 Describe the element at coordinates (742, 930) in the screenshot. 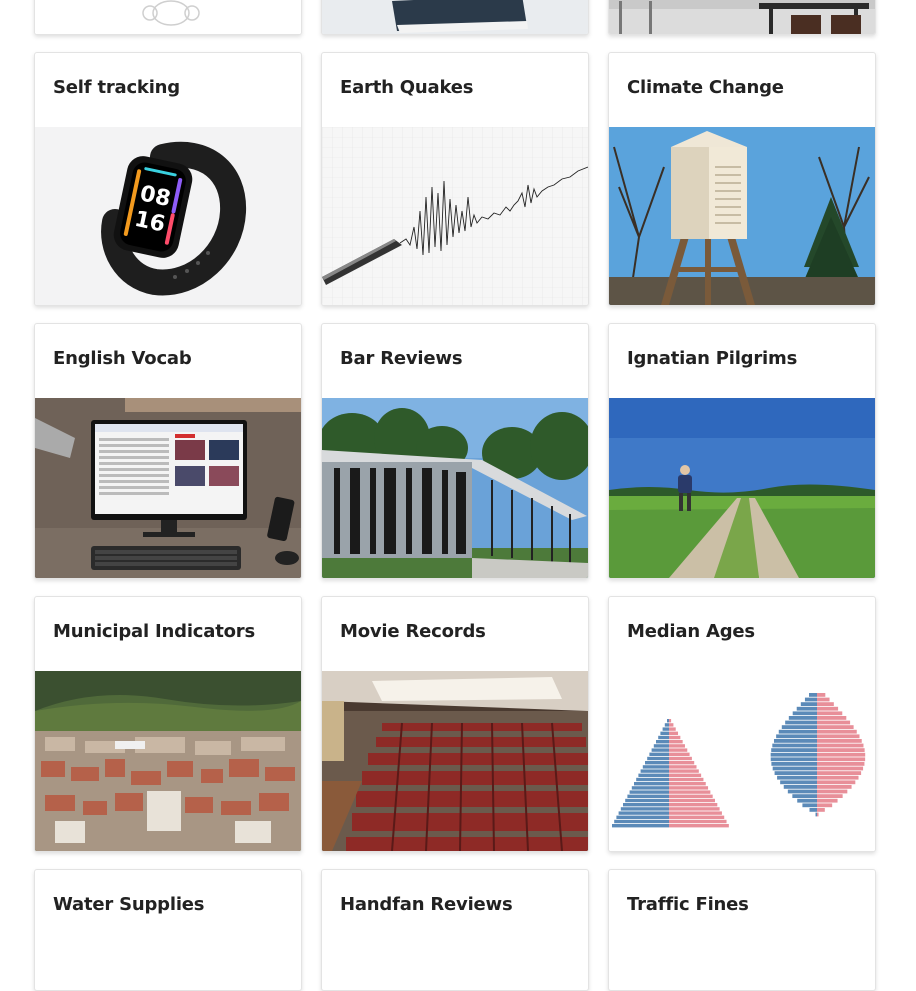

I see `card-traffic-fines: Traffic Fines` at that location.